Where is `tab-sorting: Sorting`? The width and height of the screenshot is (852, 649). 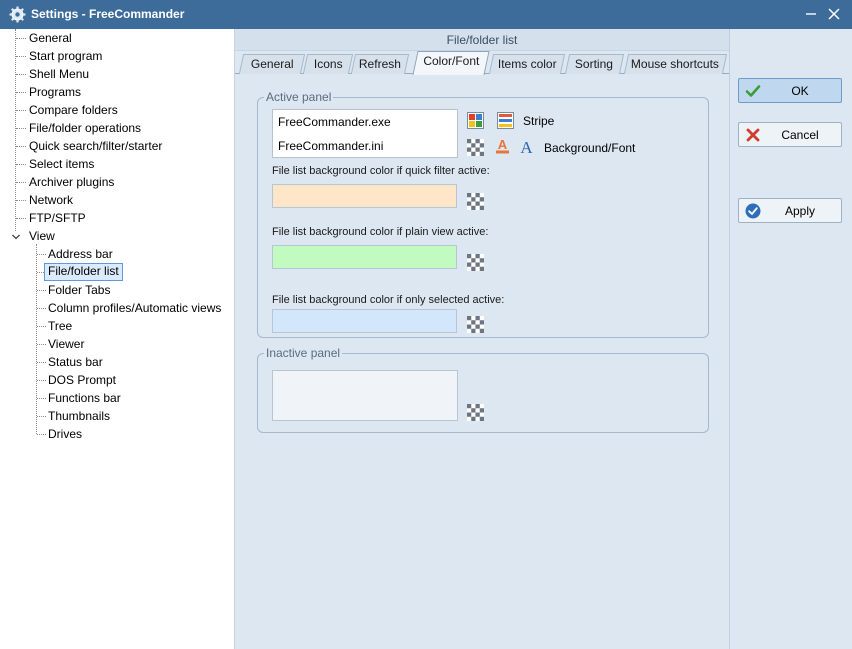
tab-sorting: Sorting is located at coordinates (594, 64).